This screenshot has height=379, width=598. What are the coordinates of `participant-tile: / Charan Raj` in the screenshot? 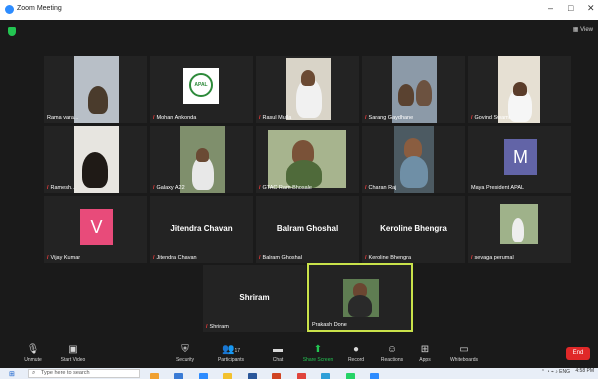 It's located at (413, 159).